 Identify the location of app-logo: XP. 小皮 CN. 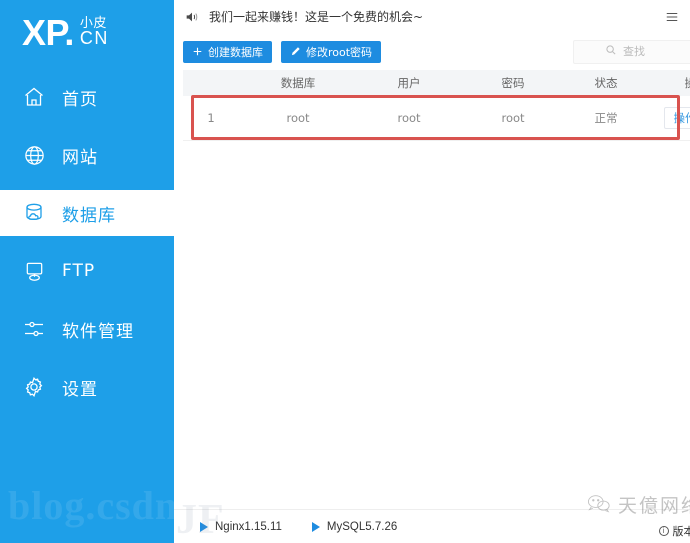
(87, 33).